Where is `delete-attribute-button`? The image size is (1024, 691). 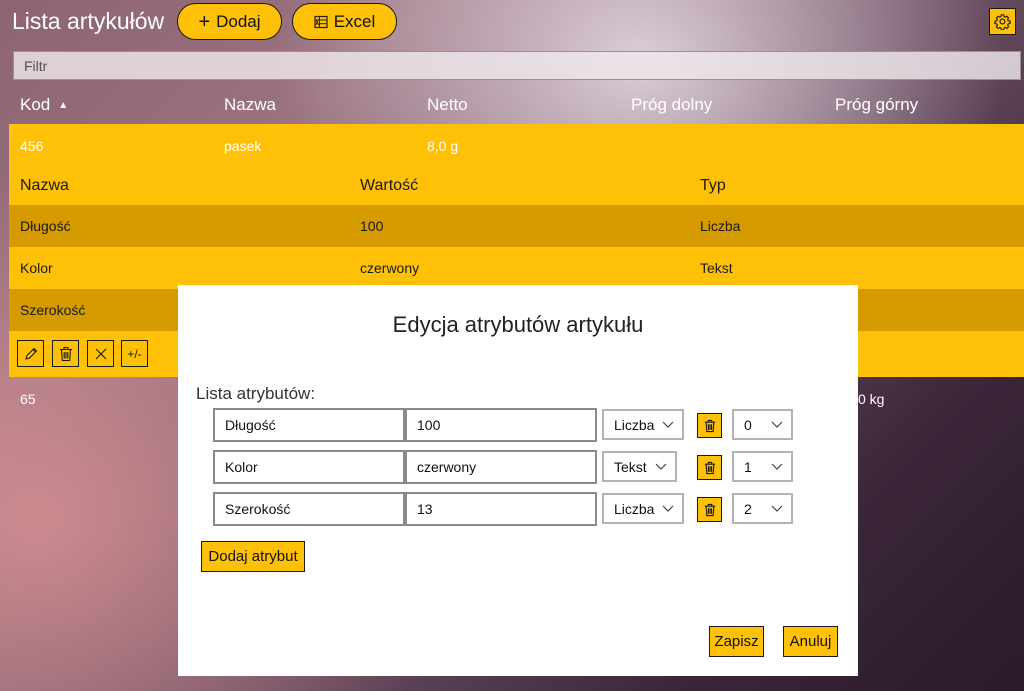
delete-attribute-button is located at coordinates (65, 353).